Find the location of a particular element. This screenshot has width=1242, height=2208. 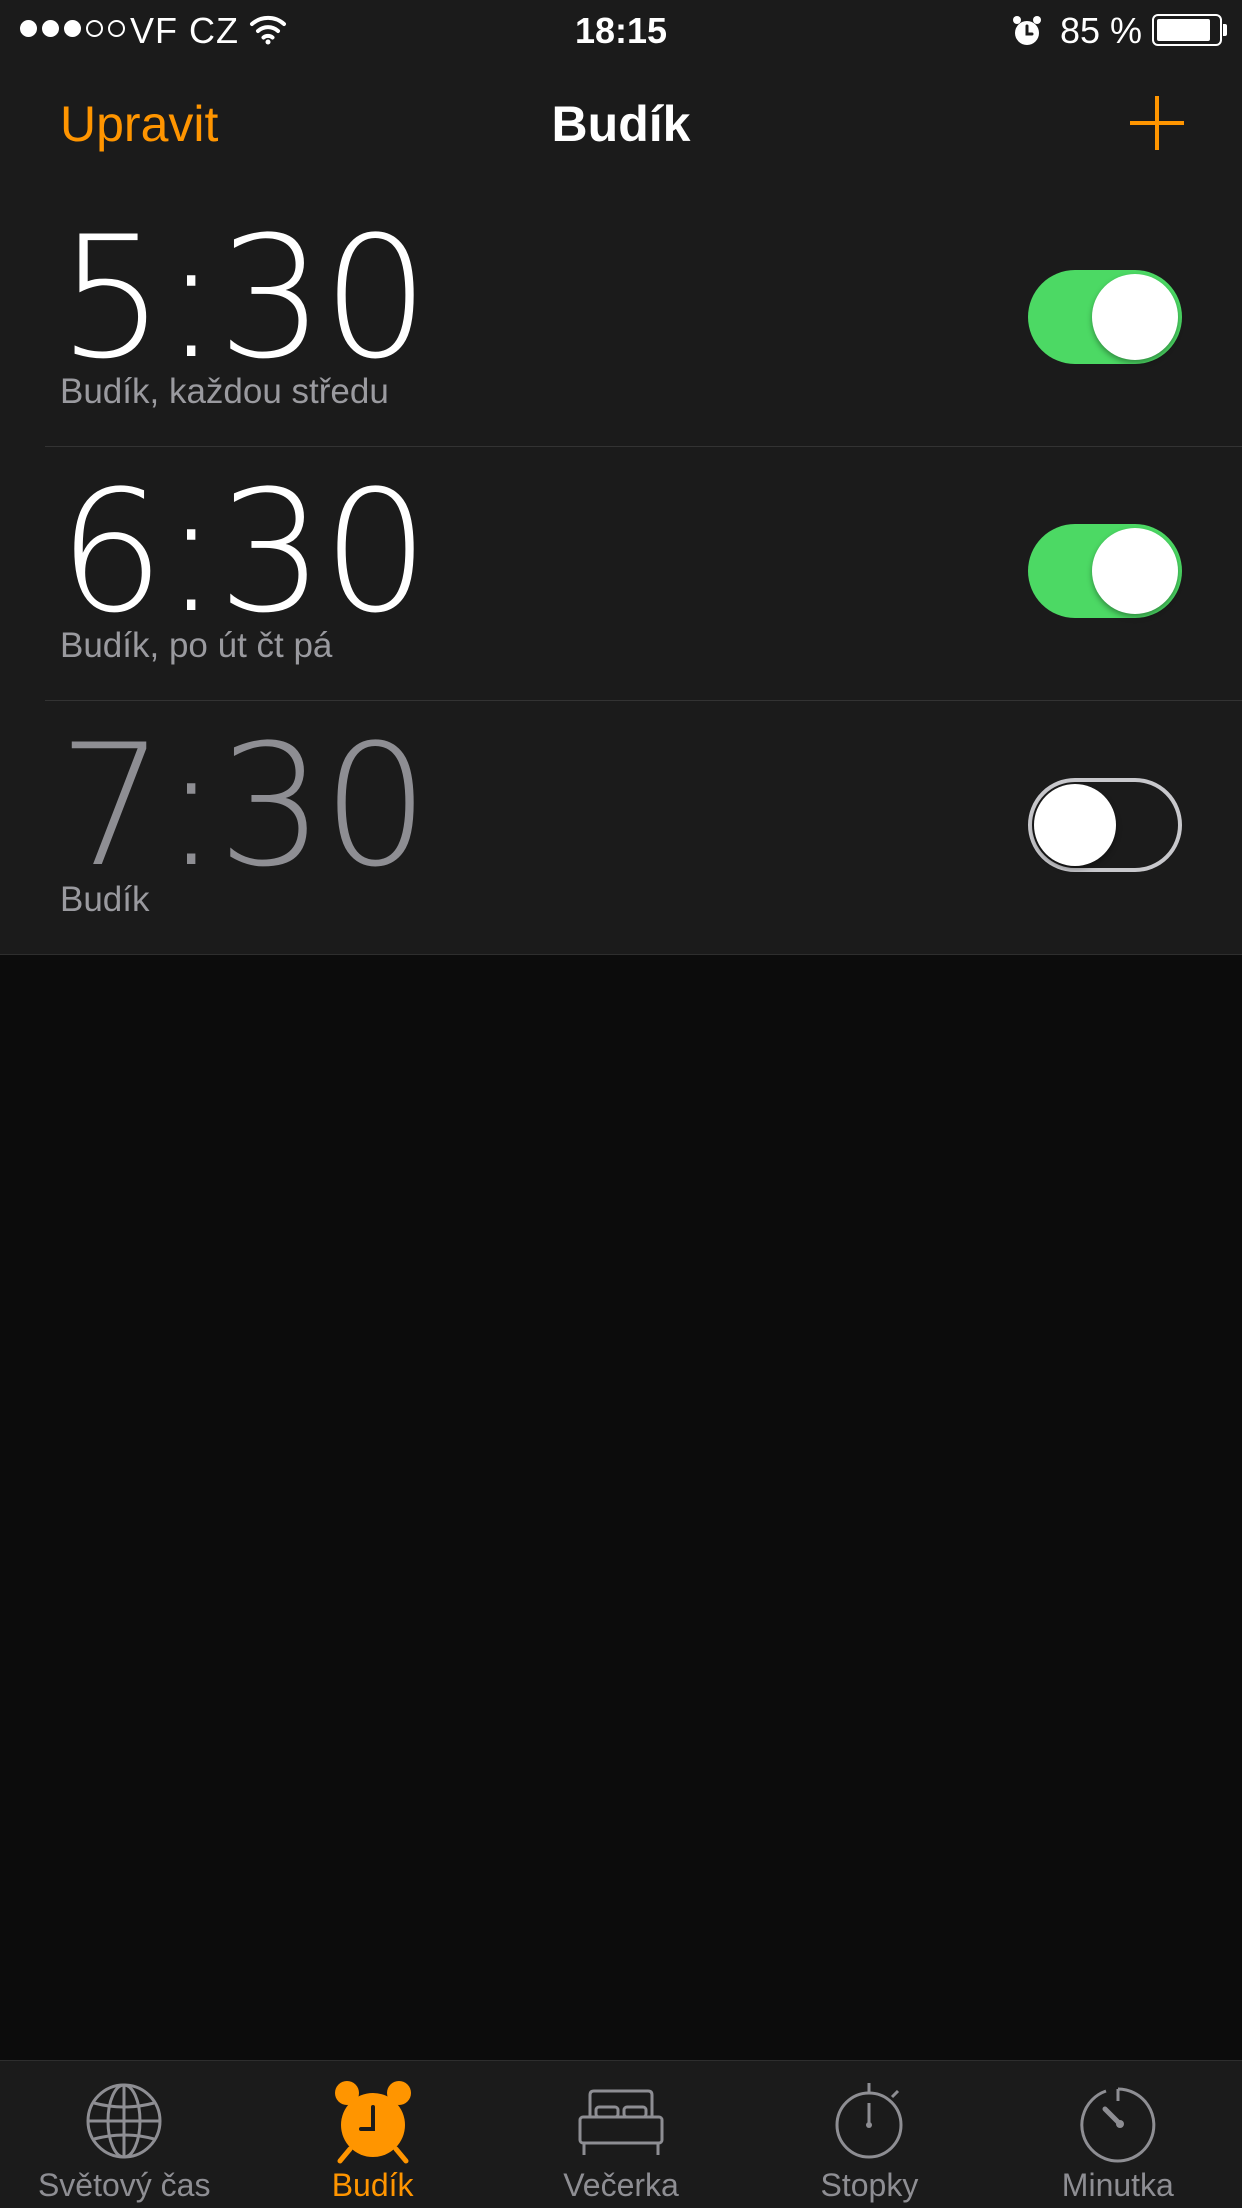

alarm-row: 5:30 Budík, každou středu is located at coordinates (621, 319).